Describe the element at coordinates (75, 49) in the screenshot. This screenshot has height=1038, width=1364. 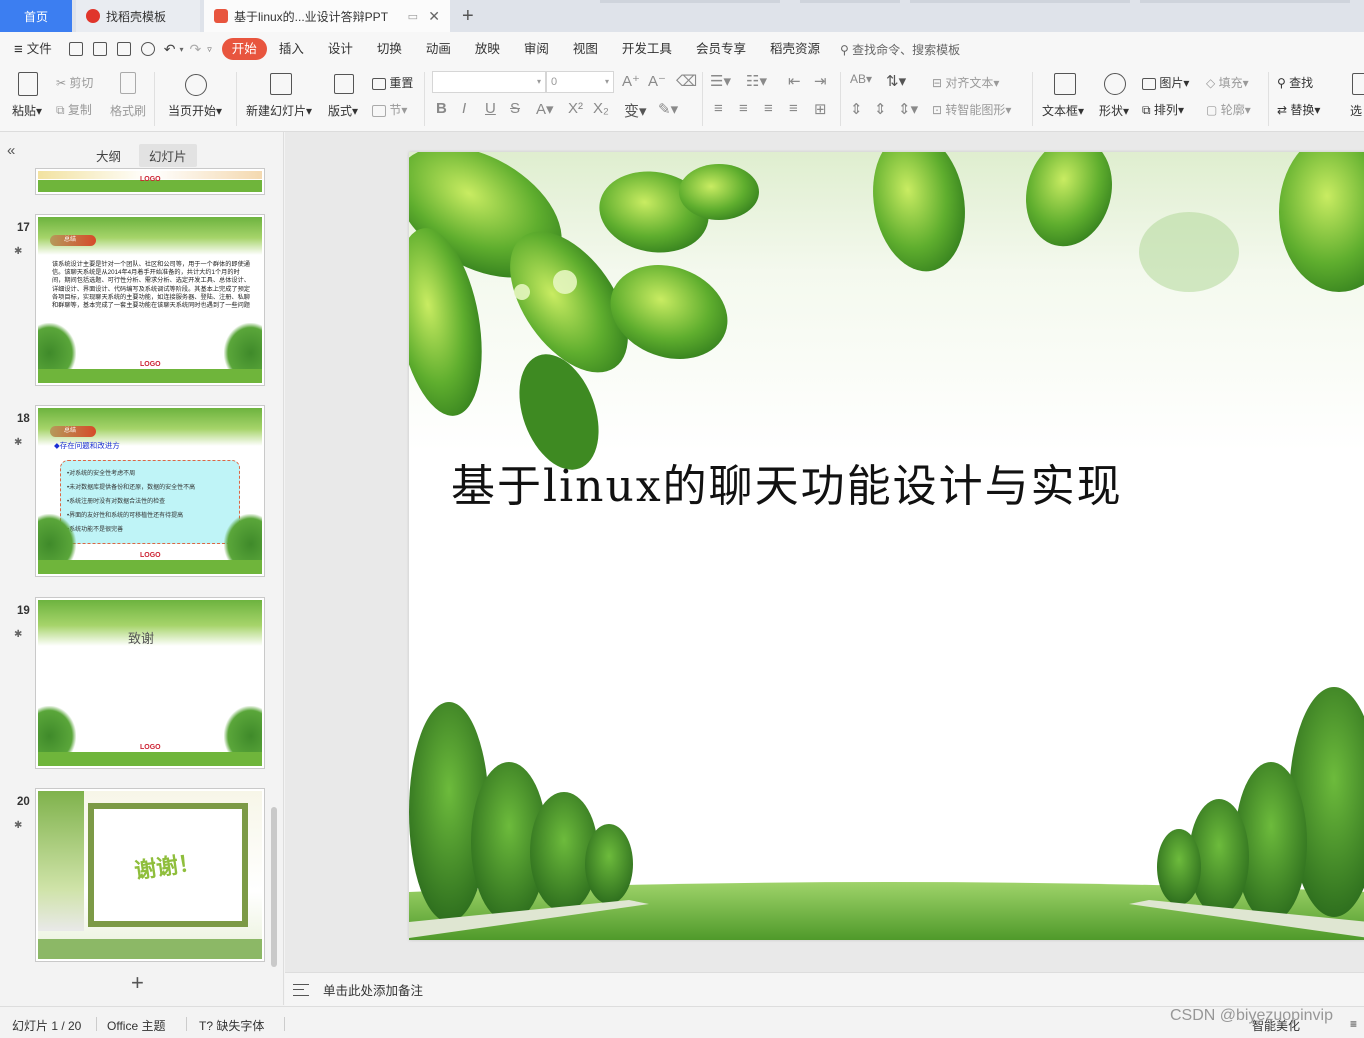
I see `save-icon` at that location.